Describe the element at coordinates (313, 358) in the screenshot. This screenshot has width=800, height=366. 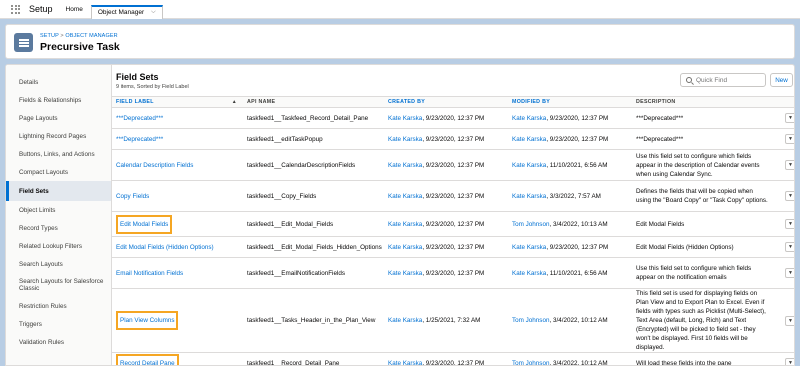
I see `cell-api-name: taskfeed1__Record_Detail_Pane` at that location.